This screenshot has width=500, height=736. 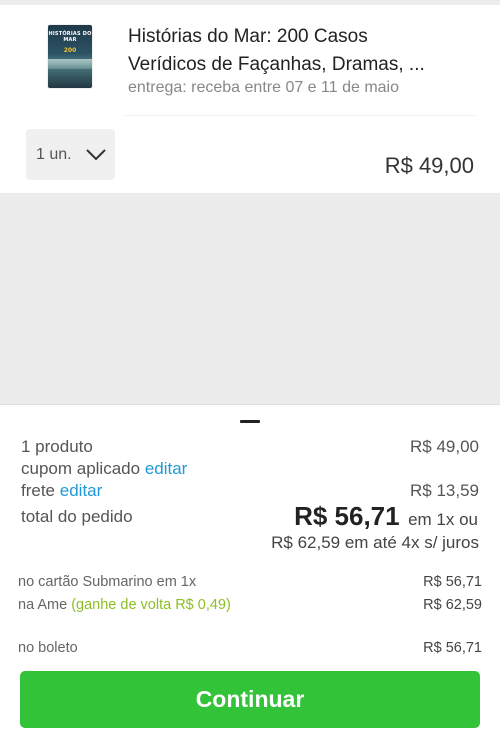 I want to click on quantity-select: 1 un., so click(x=70, y=154).